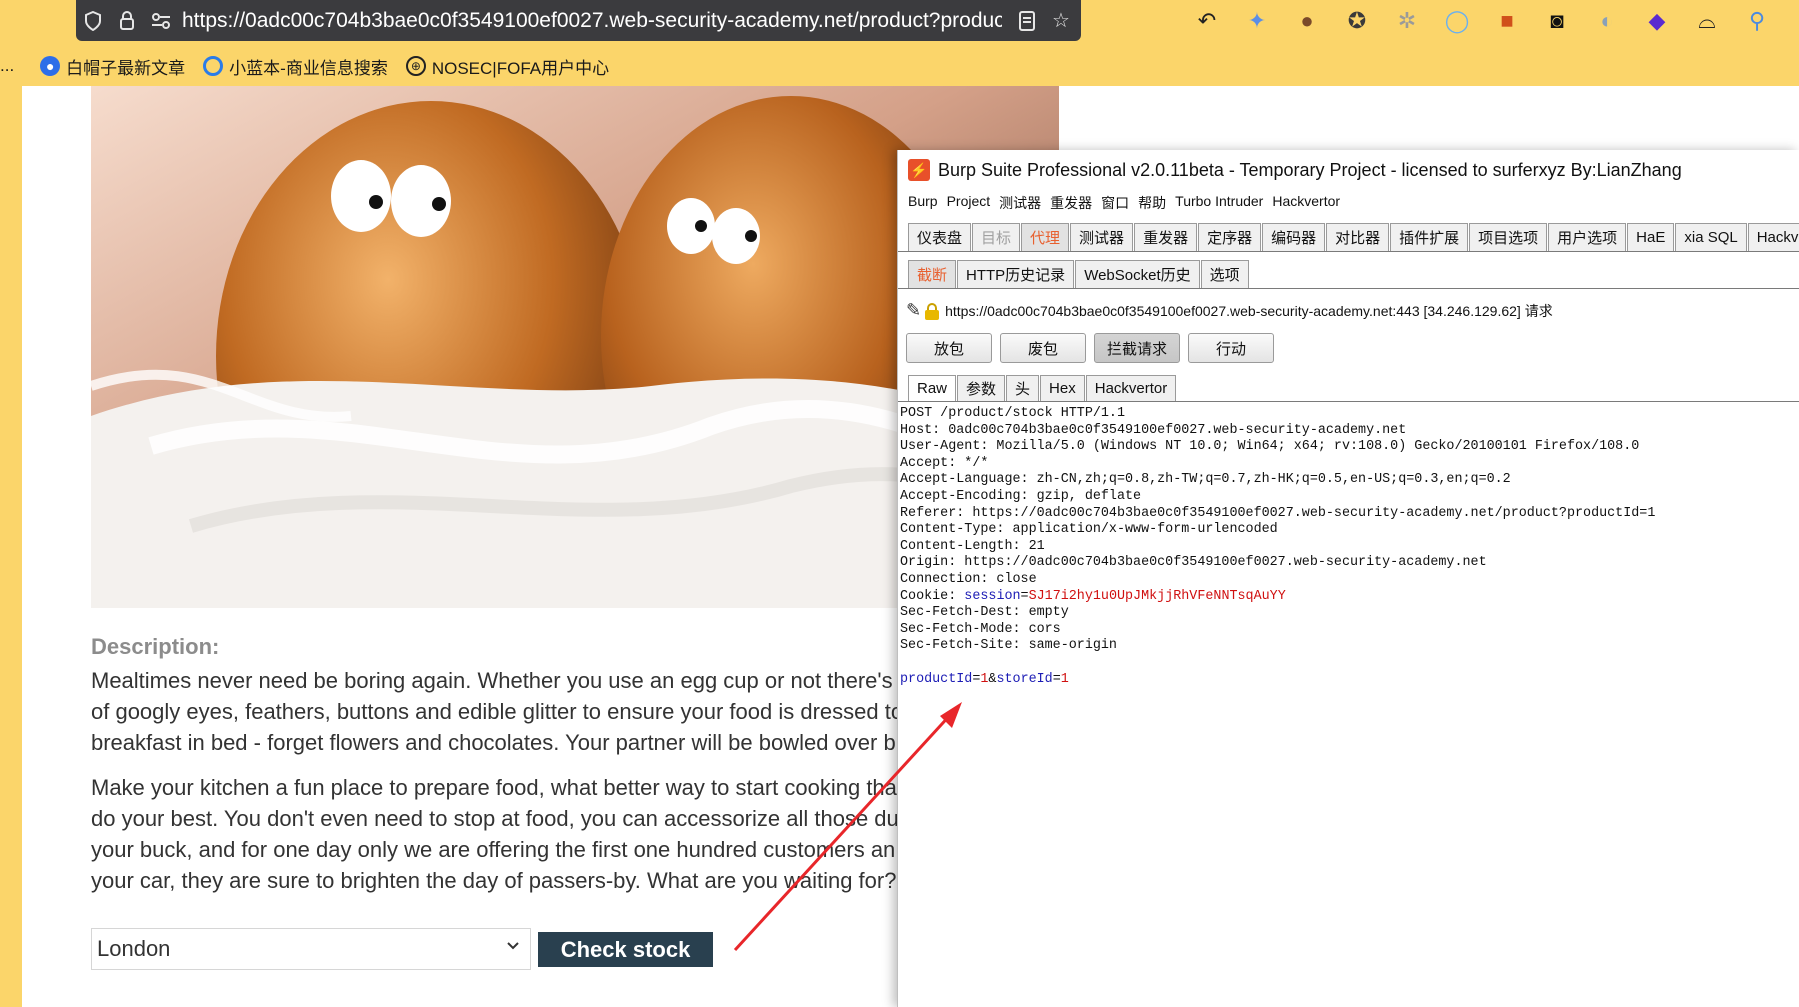  I want to click on tab-headers: 头, so click(1023, 388).